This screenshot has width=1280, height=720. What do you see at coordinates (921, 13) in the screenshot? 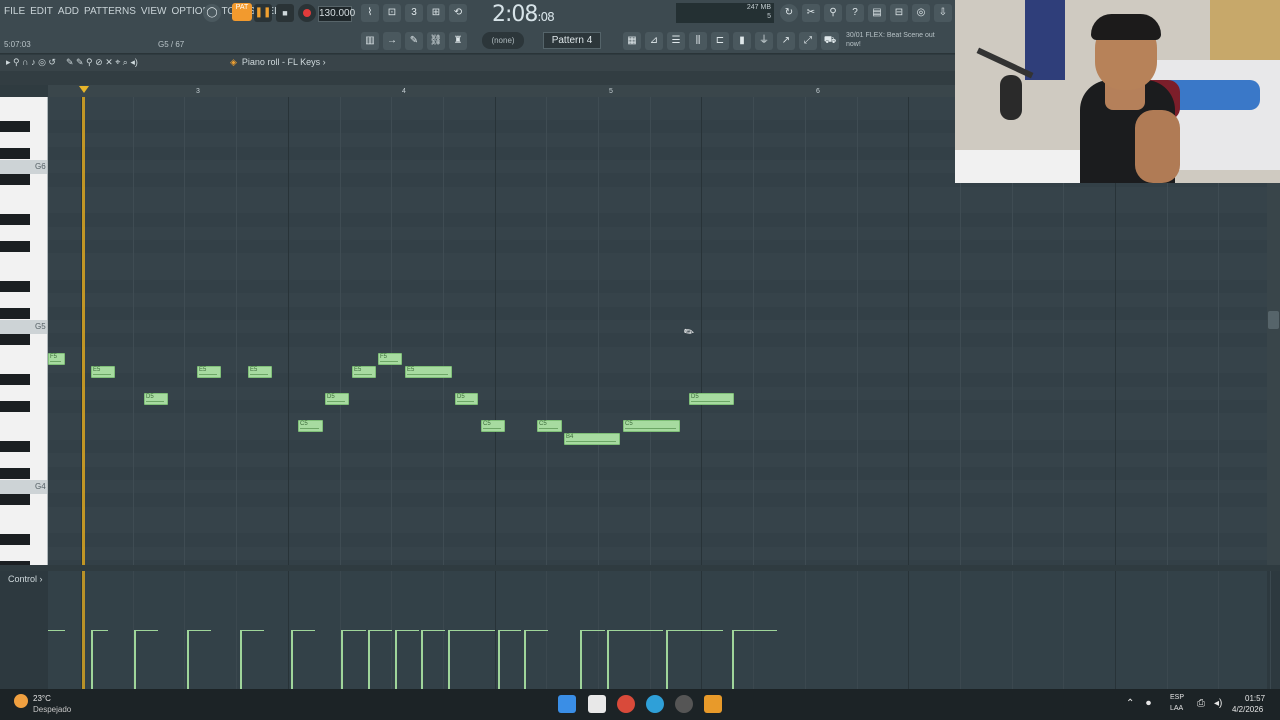
I see `chat-icon: ◎` at bounding box center [921, 13].